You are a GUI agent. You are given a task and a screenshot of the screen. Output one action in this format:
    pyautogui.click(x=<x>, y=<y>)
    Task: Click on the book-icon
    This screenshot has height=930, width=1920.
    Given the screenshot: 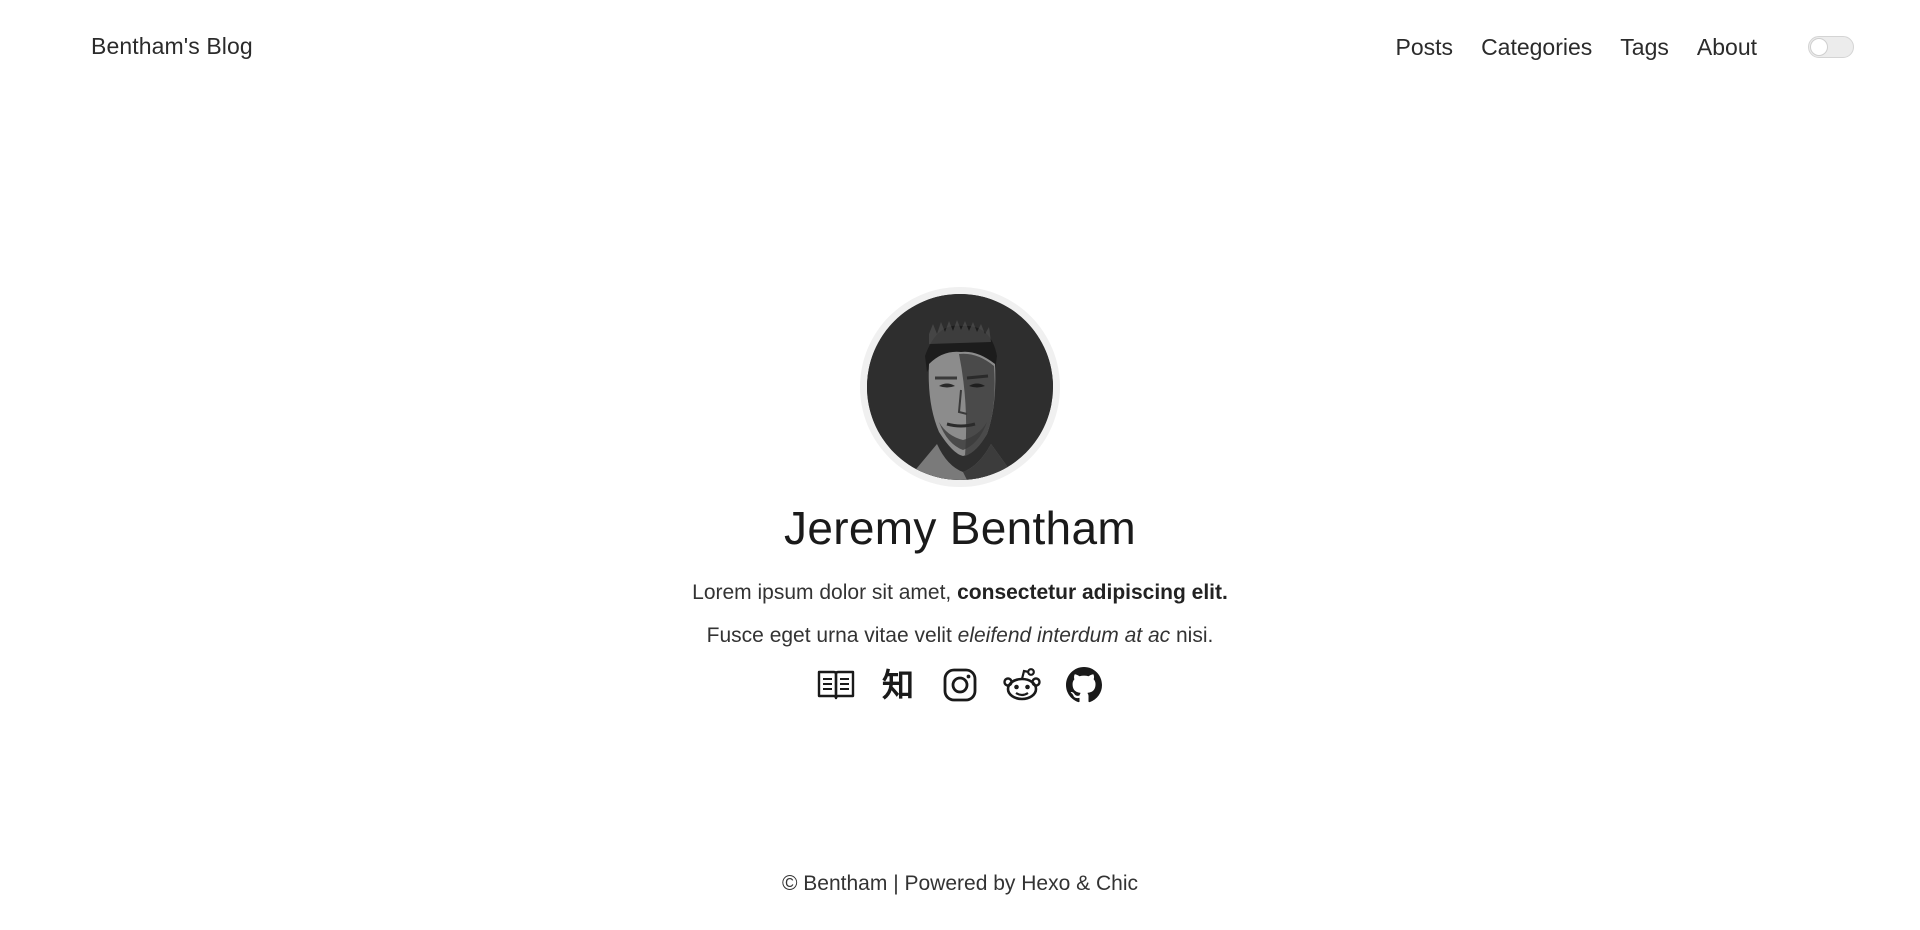 What is the action you would take?
    pyautogui.click(x=836, y=685)
    